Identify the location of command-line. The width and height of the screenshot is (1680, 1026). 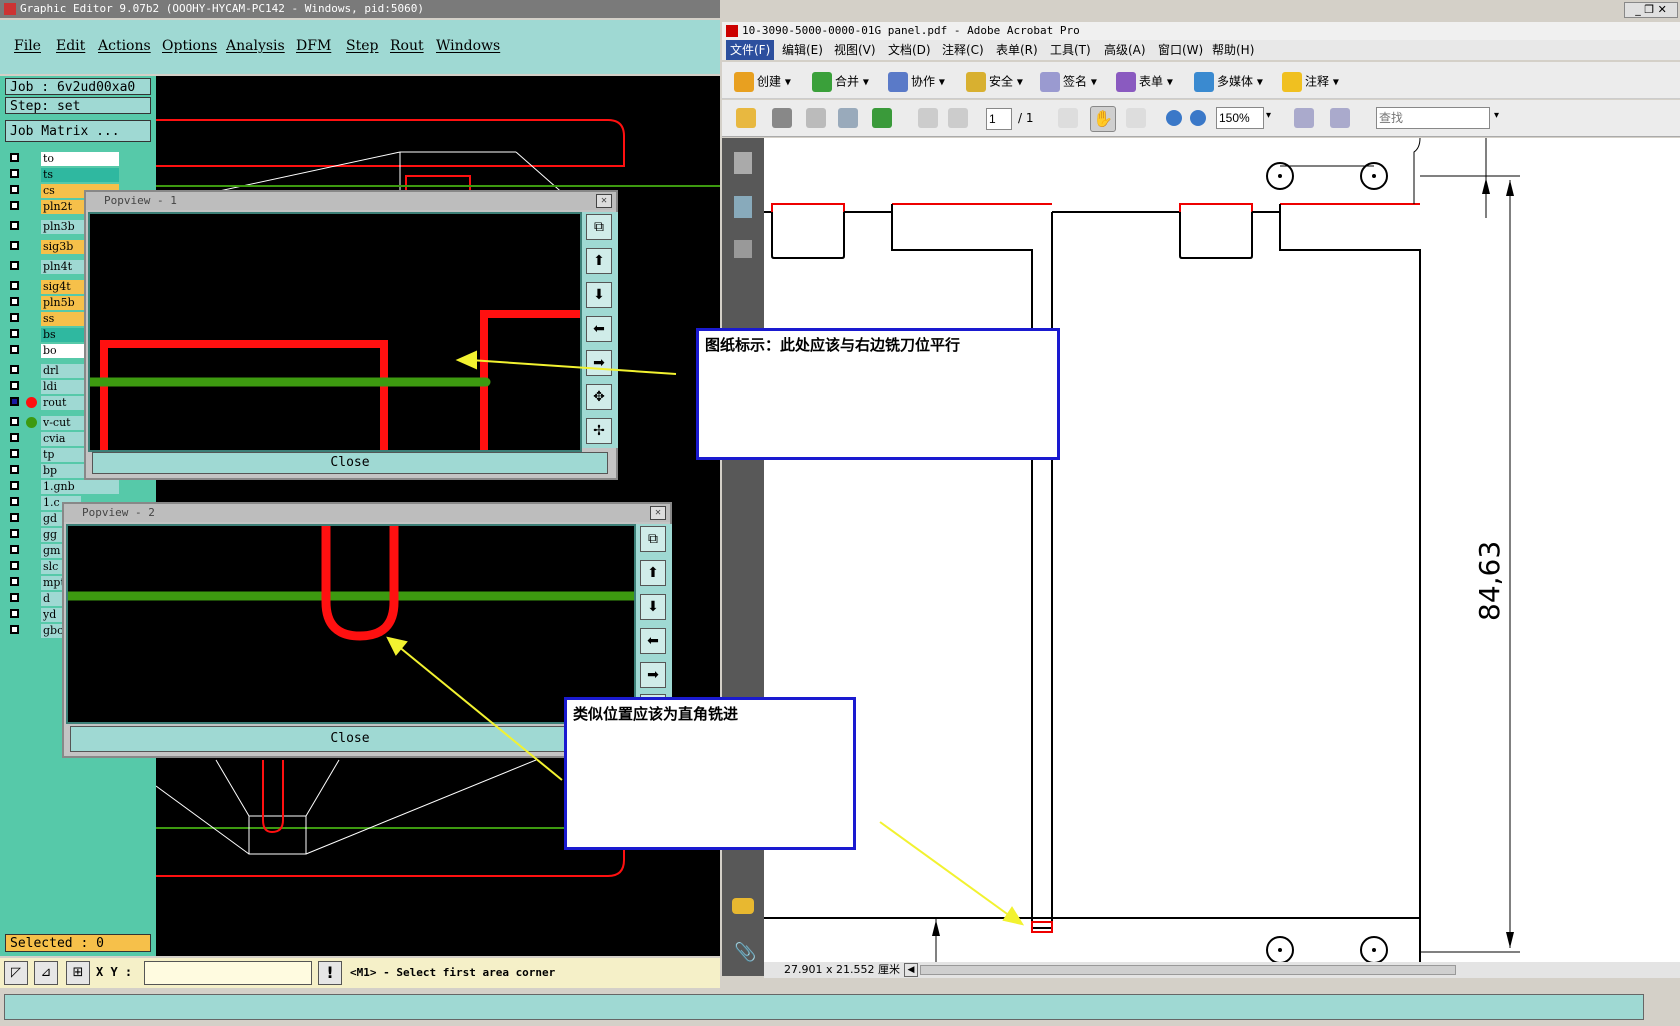
(824, 1007).